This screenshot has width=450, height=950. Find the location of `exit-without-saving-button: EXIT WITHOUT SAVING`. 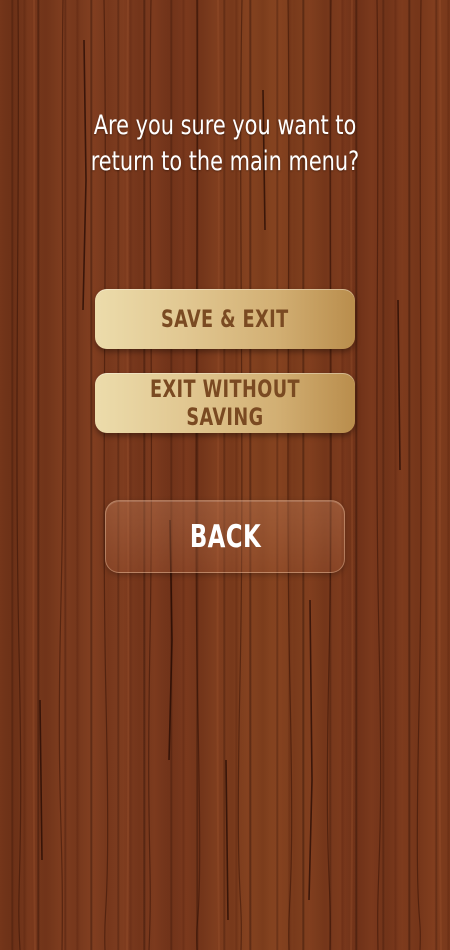

exit-without-saving-button: EXIT WITHOUT SAVING is located at coordinates (225, 403).